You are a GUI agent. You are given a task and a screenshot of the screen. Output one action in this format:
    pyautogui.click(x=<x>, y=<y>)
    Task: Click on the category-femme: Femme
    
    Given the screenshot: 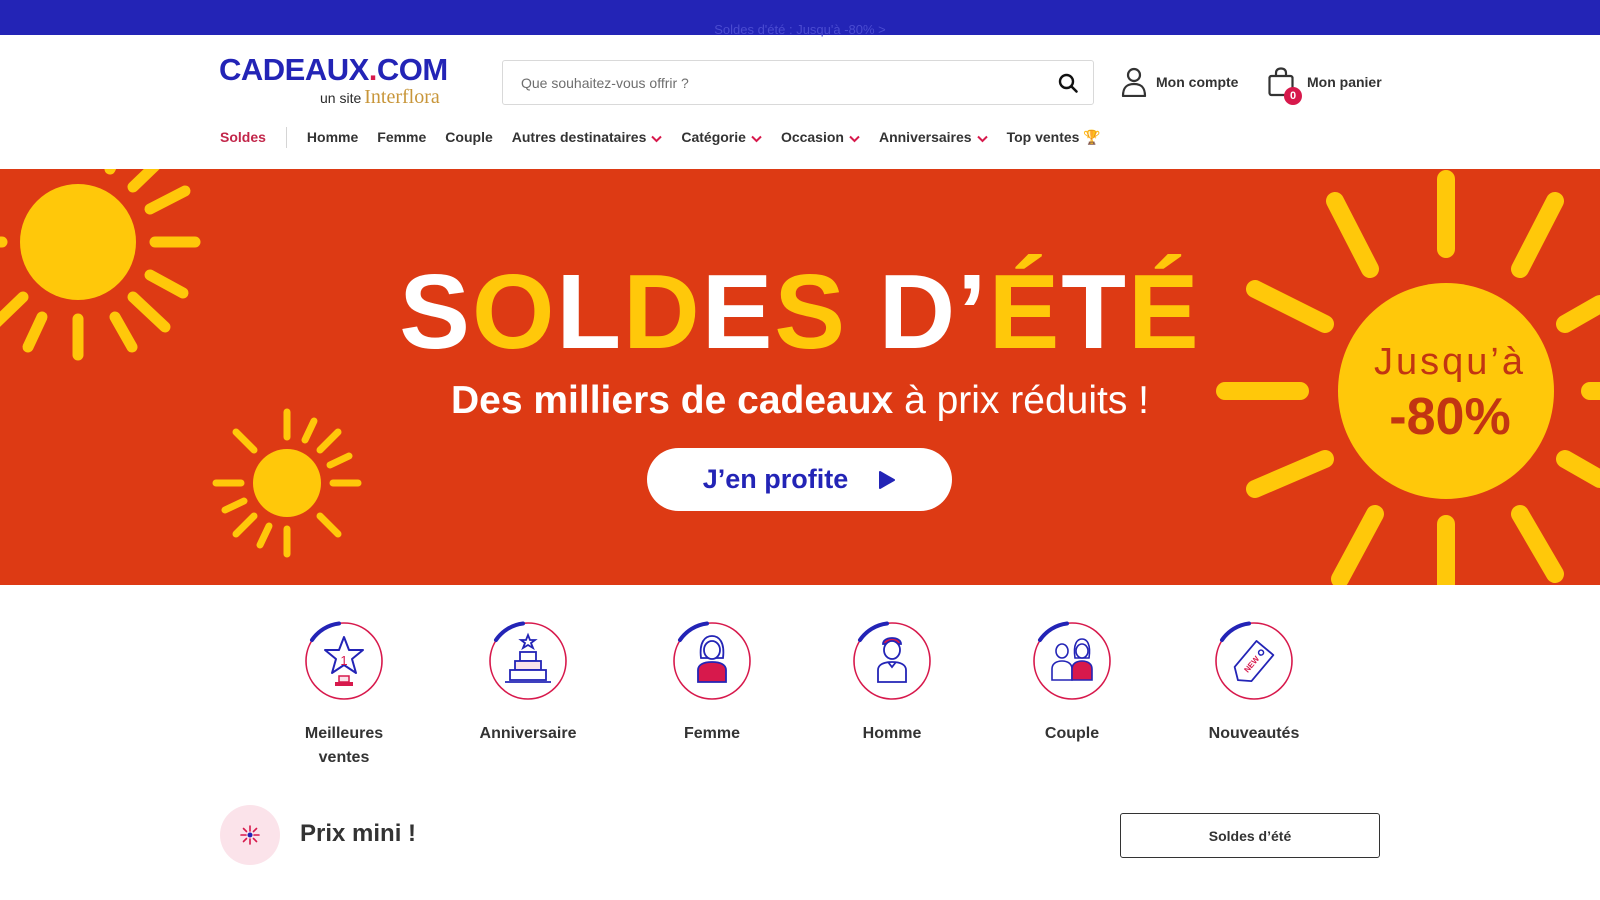 What is the action you would take?
    pyautogui.click(x=712, y=683)
    